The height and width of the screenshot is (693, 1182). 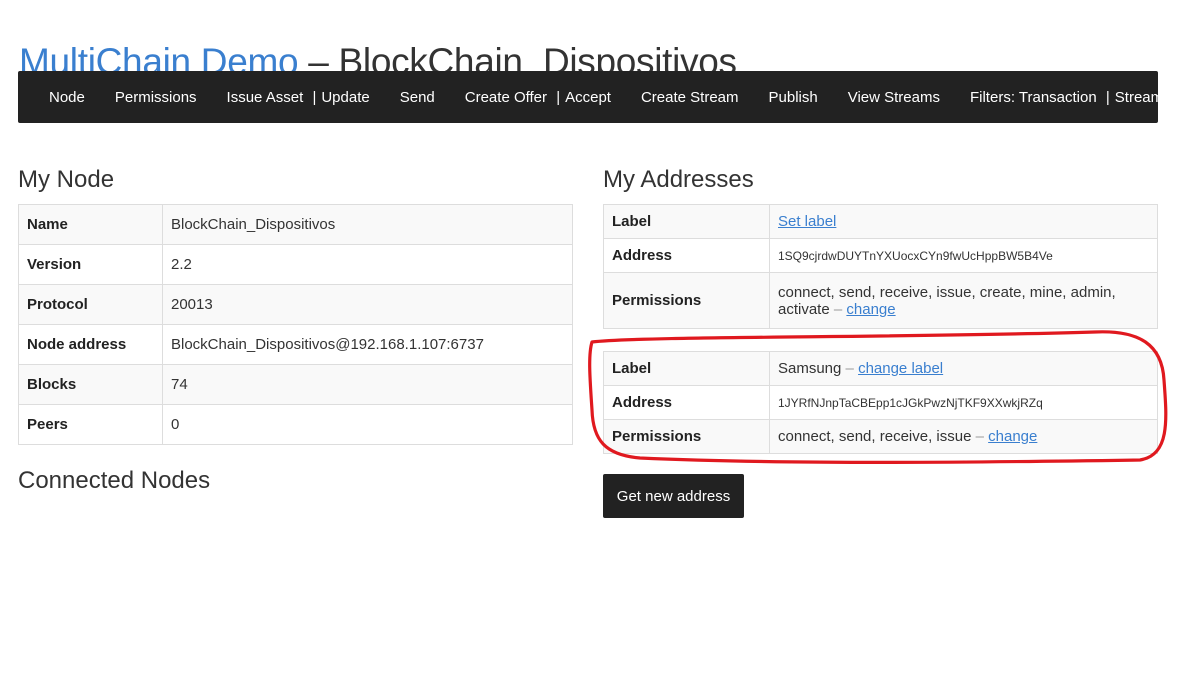 I want to click on label-value: Set label, so click(x=963, y=221).